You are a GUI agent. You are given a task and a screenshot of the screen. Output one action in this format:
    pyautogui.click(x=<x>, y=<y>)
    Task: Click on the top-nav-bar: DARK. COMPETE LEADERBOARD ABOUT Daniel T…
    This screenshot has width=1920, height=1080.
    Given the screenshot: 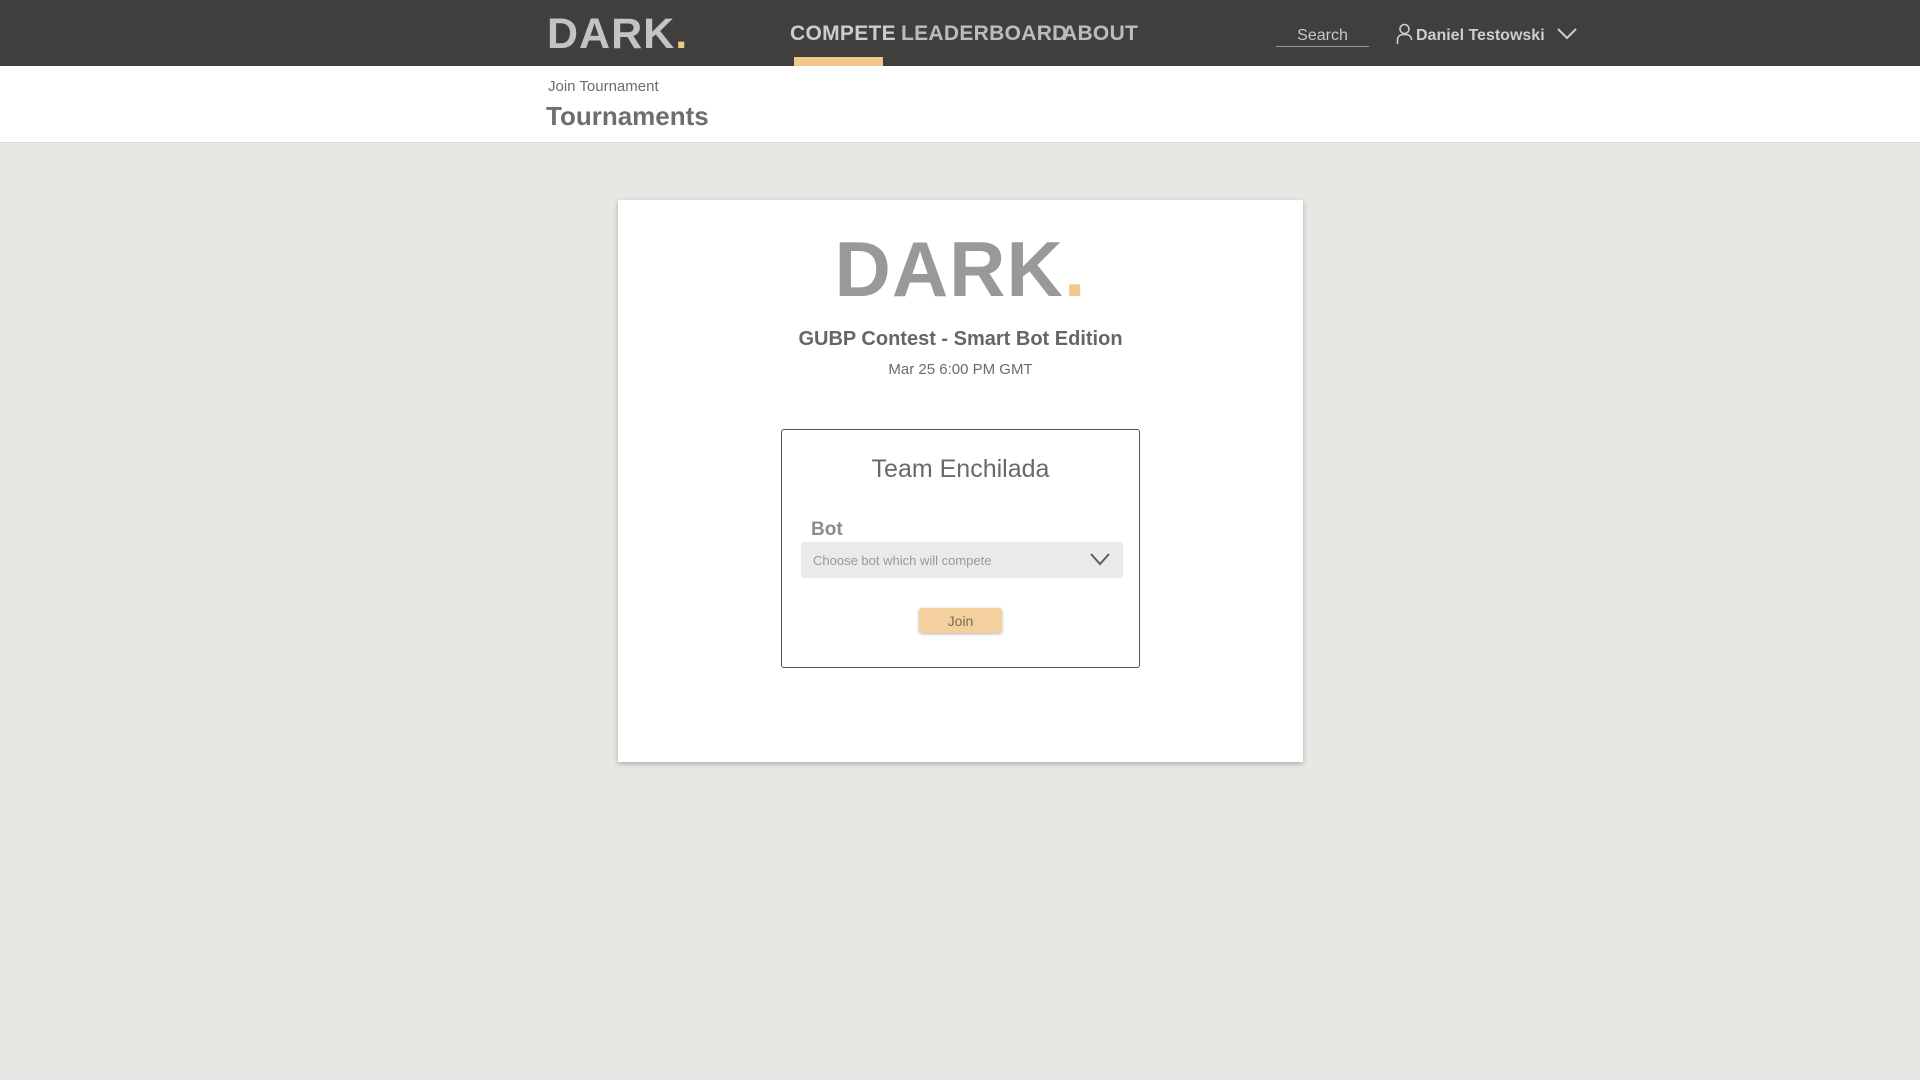 What is the action you would take?
    pyautogui.click(x=960, y=33)
    